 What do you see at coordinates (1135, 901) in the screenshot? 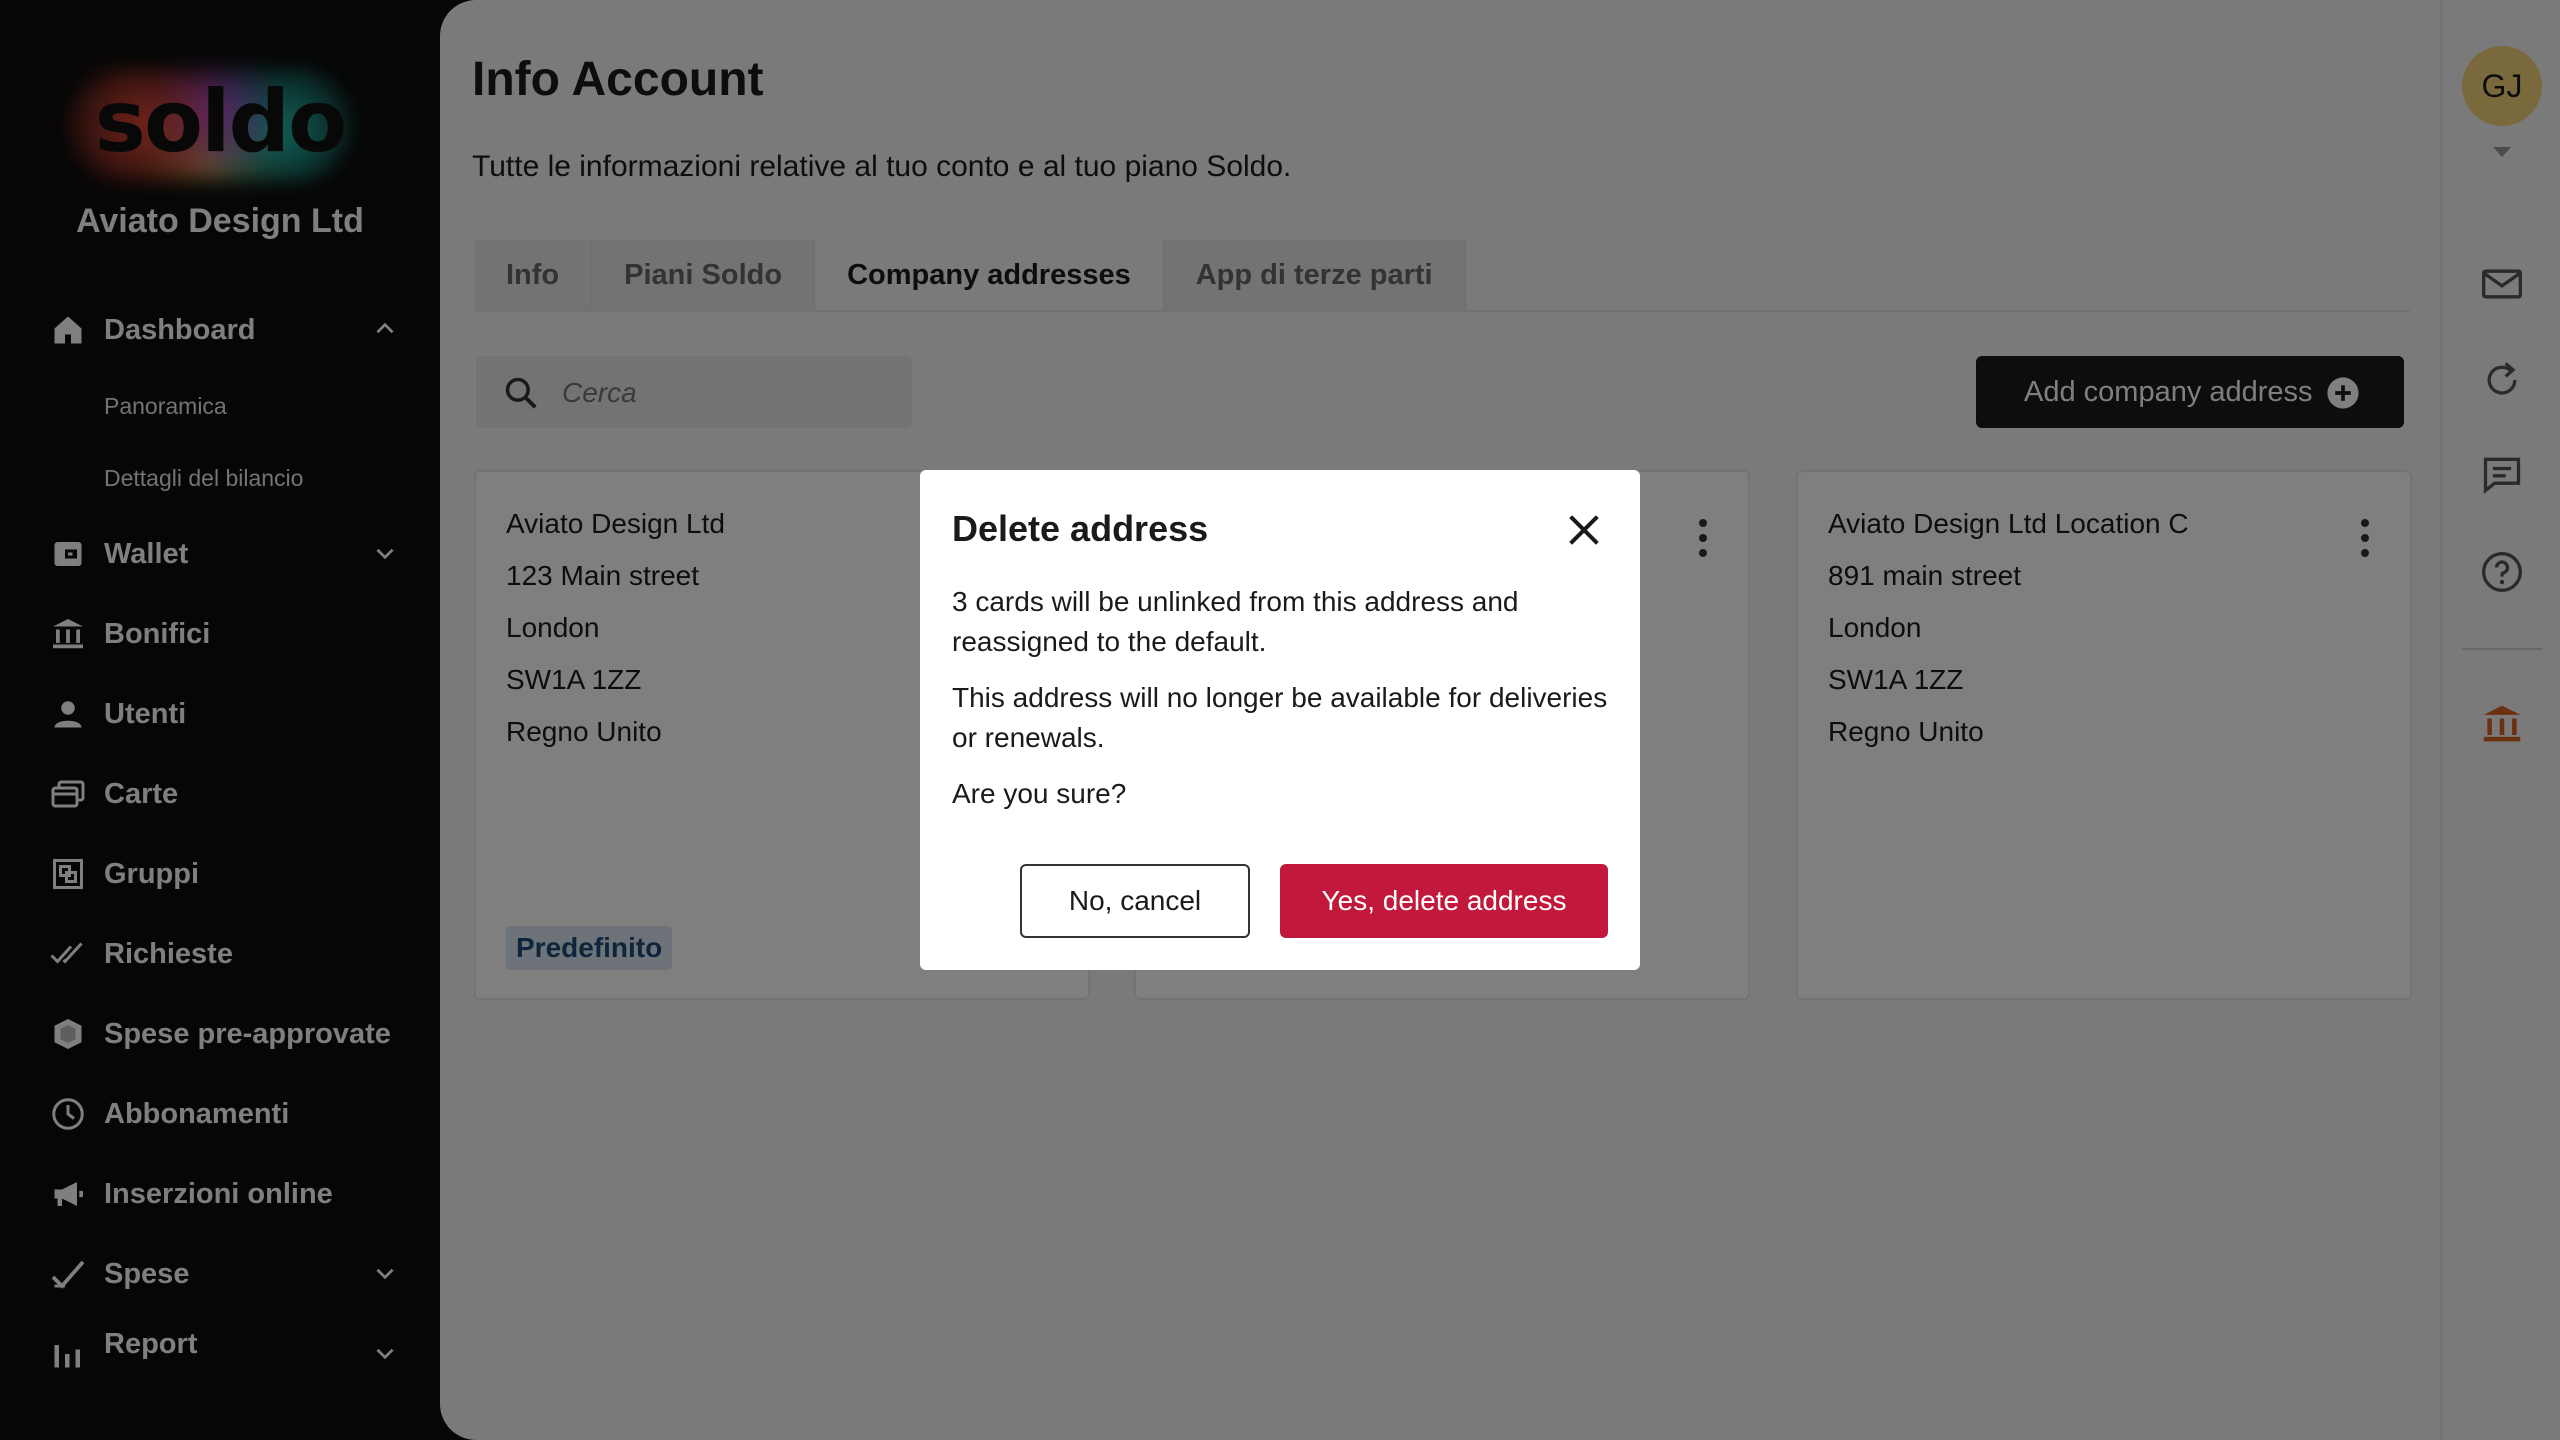
I see `cancel-button: No, cancel` at bounding box center [1135, 901].